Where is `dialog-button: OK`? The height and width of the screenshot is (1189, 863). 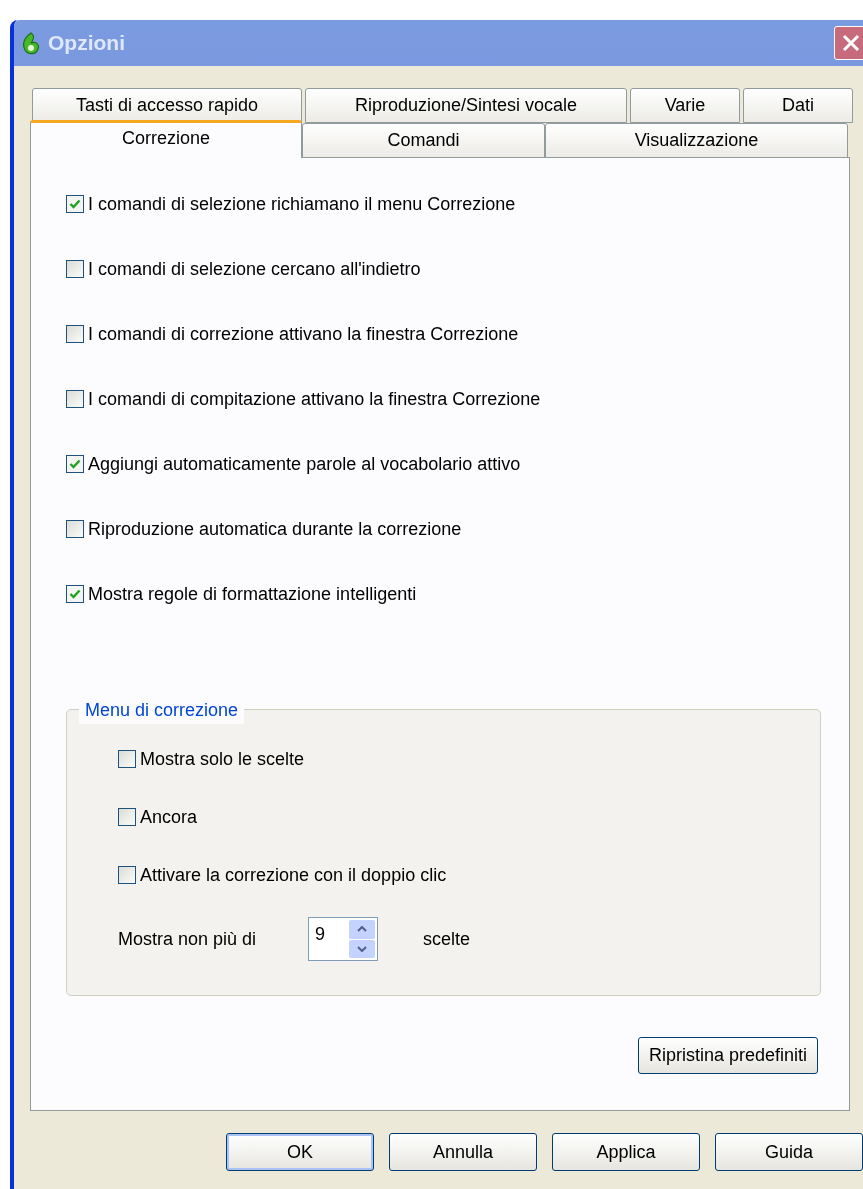
dialog-button: OK is located at coordinates (300, 1152).